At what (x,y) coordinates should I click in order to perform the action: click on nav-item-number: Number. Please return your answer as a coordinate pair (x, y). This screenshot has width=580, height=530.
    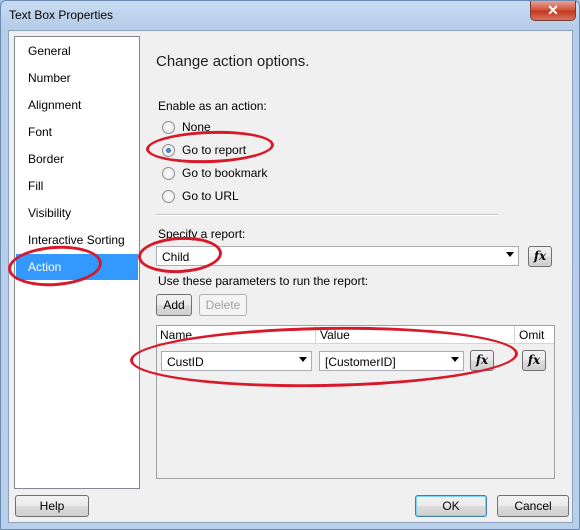
    Looking at the image, I should click on (77, 78).